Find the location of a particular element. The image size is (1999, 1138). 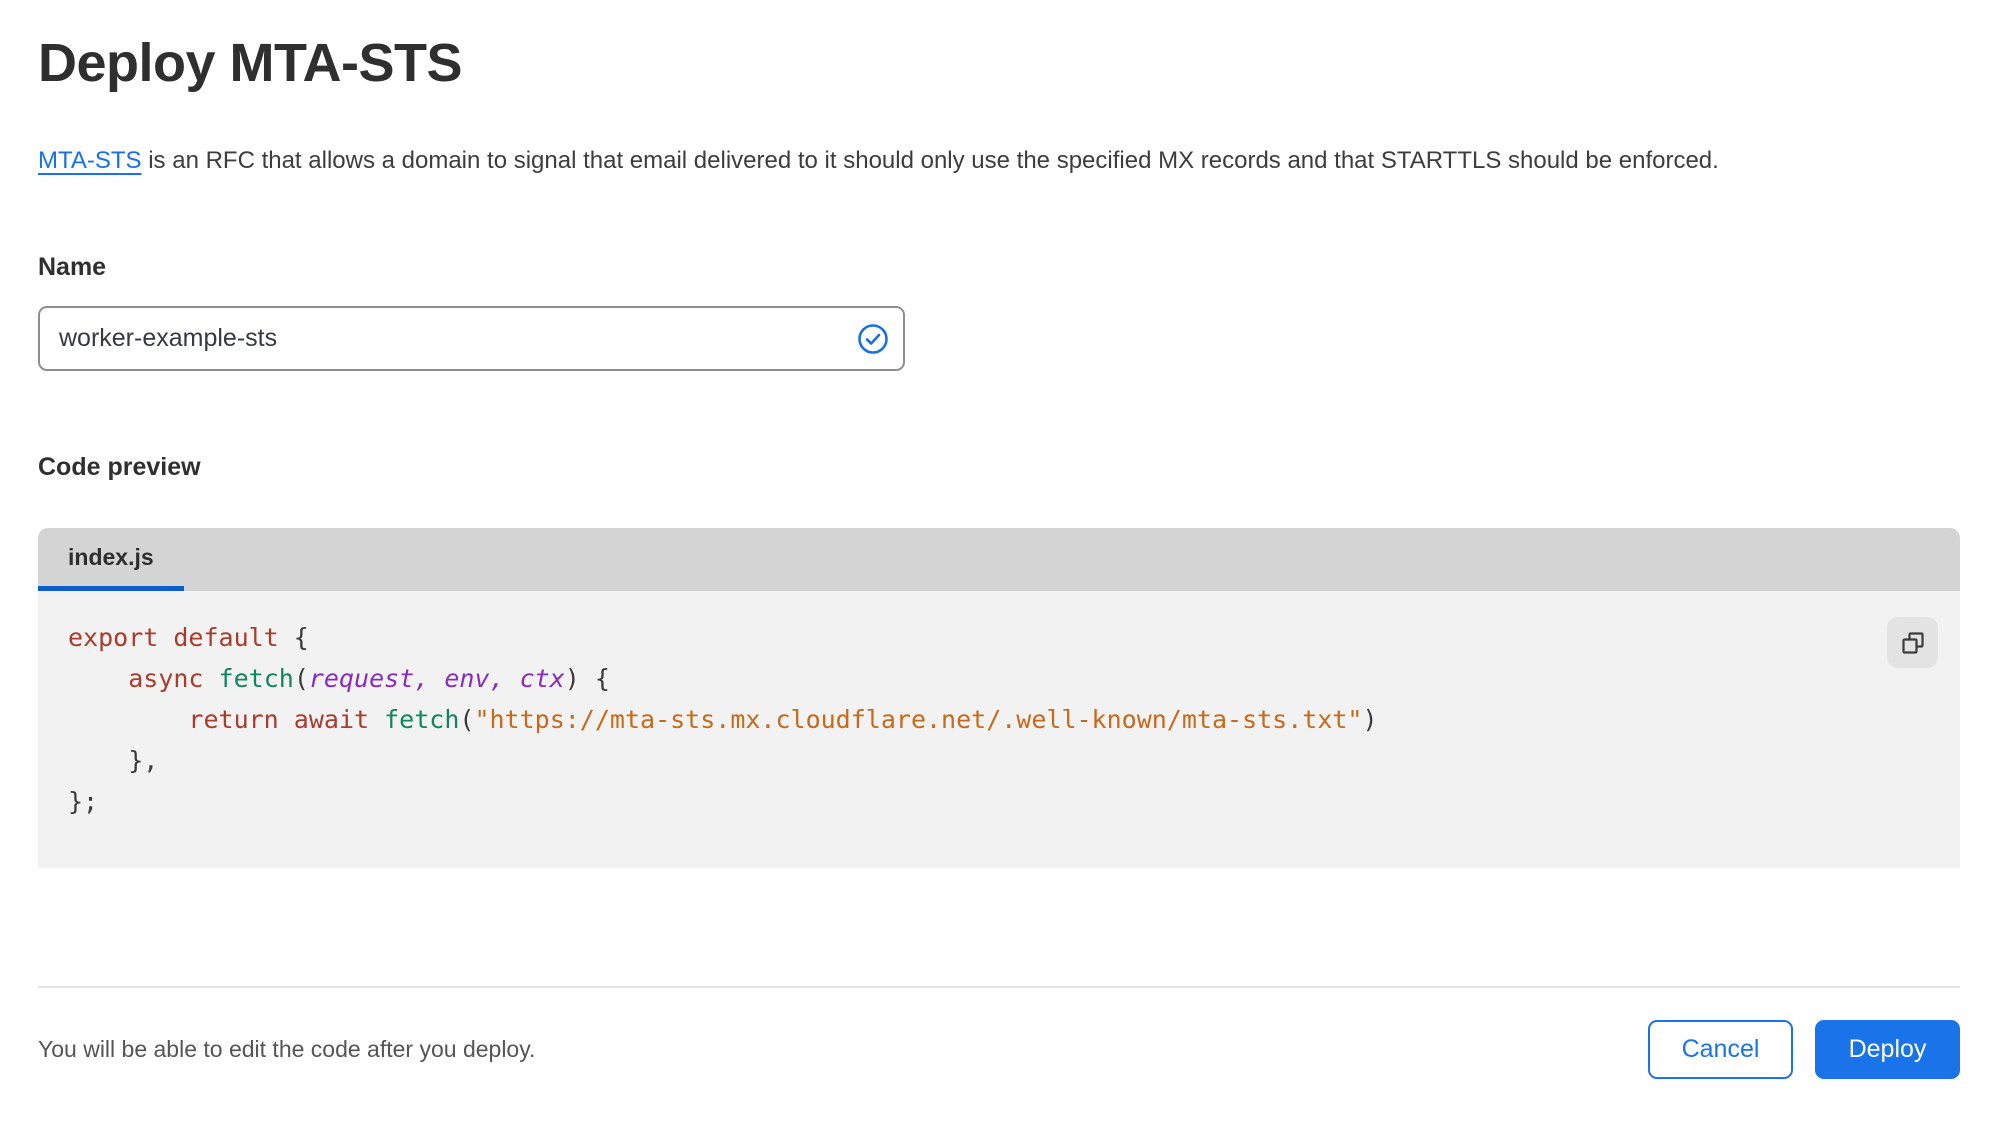

code-line: async fetch(request, env, ctx) { is located at coordinates (369, 678).